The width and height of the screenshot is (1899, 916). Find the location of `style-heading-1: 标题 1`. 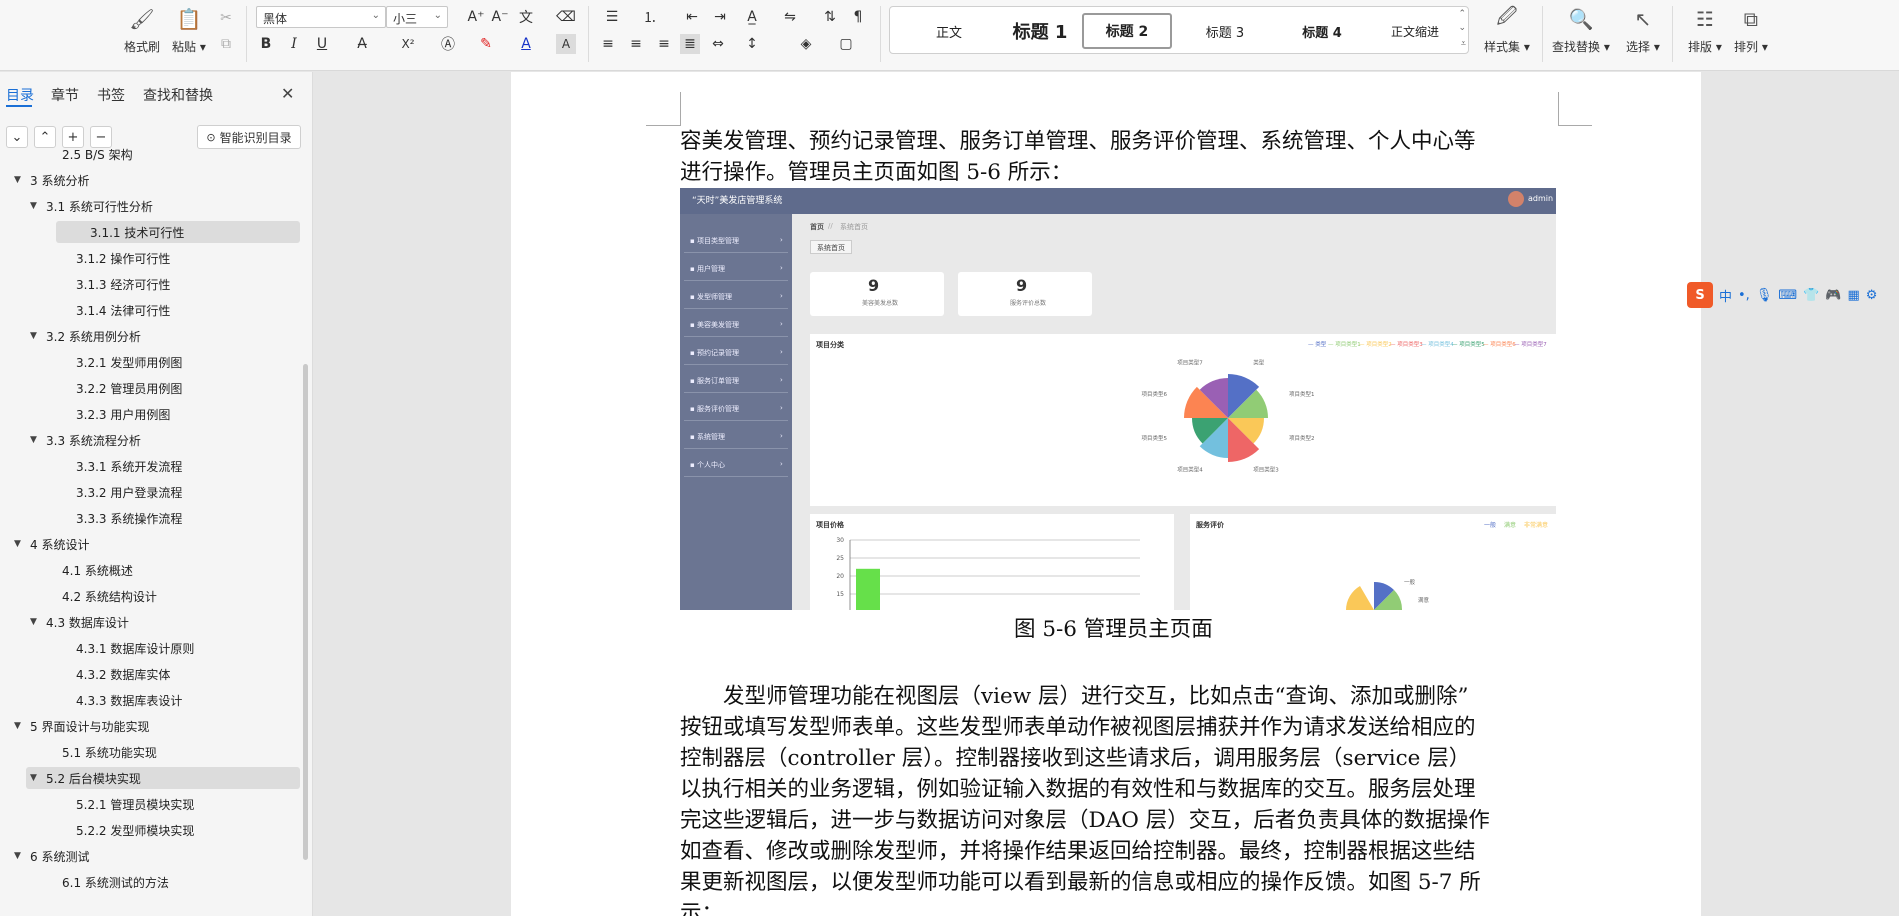

style-heading-1: 标题 1 is located at coordinates (1040, 31).